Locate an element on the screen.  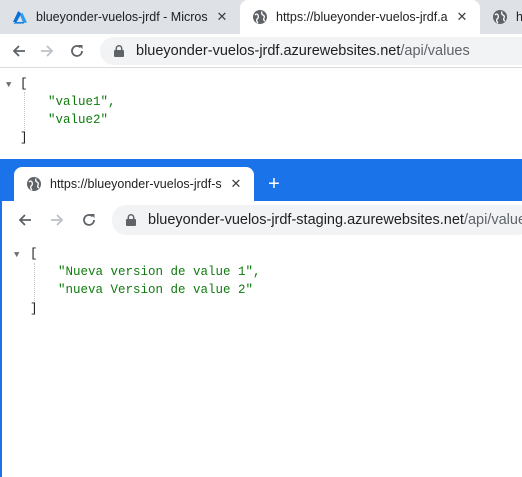
json-string-item: "value2" is located at coordinates (78, 120).